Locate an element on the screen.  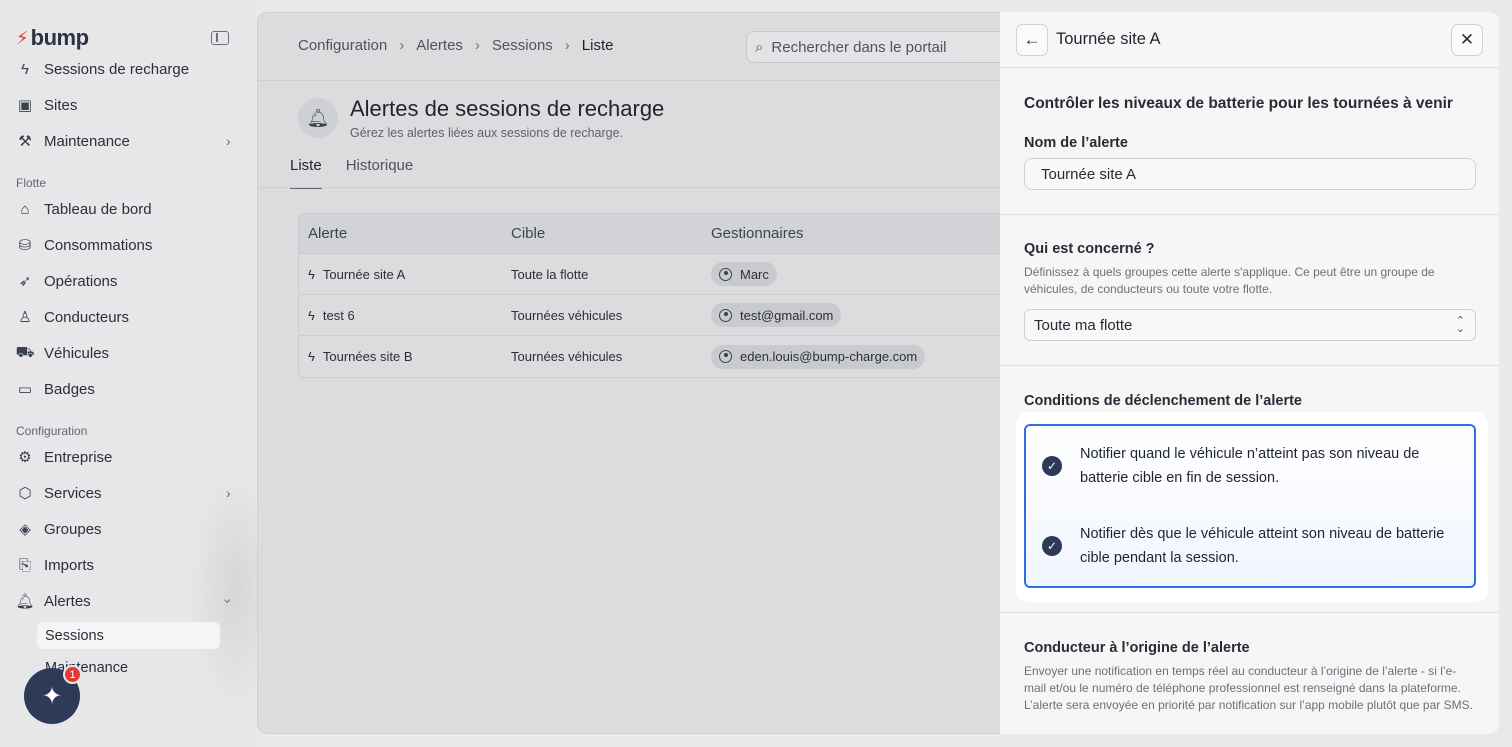
sidebar-item-label: Groupes is located at coordinates (73, 529).